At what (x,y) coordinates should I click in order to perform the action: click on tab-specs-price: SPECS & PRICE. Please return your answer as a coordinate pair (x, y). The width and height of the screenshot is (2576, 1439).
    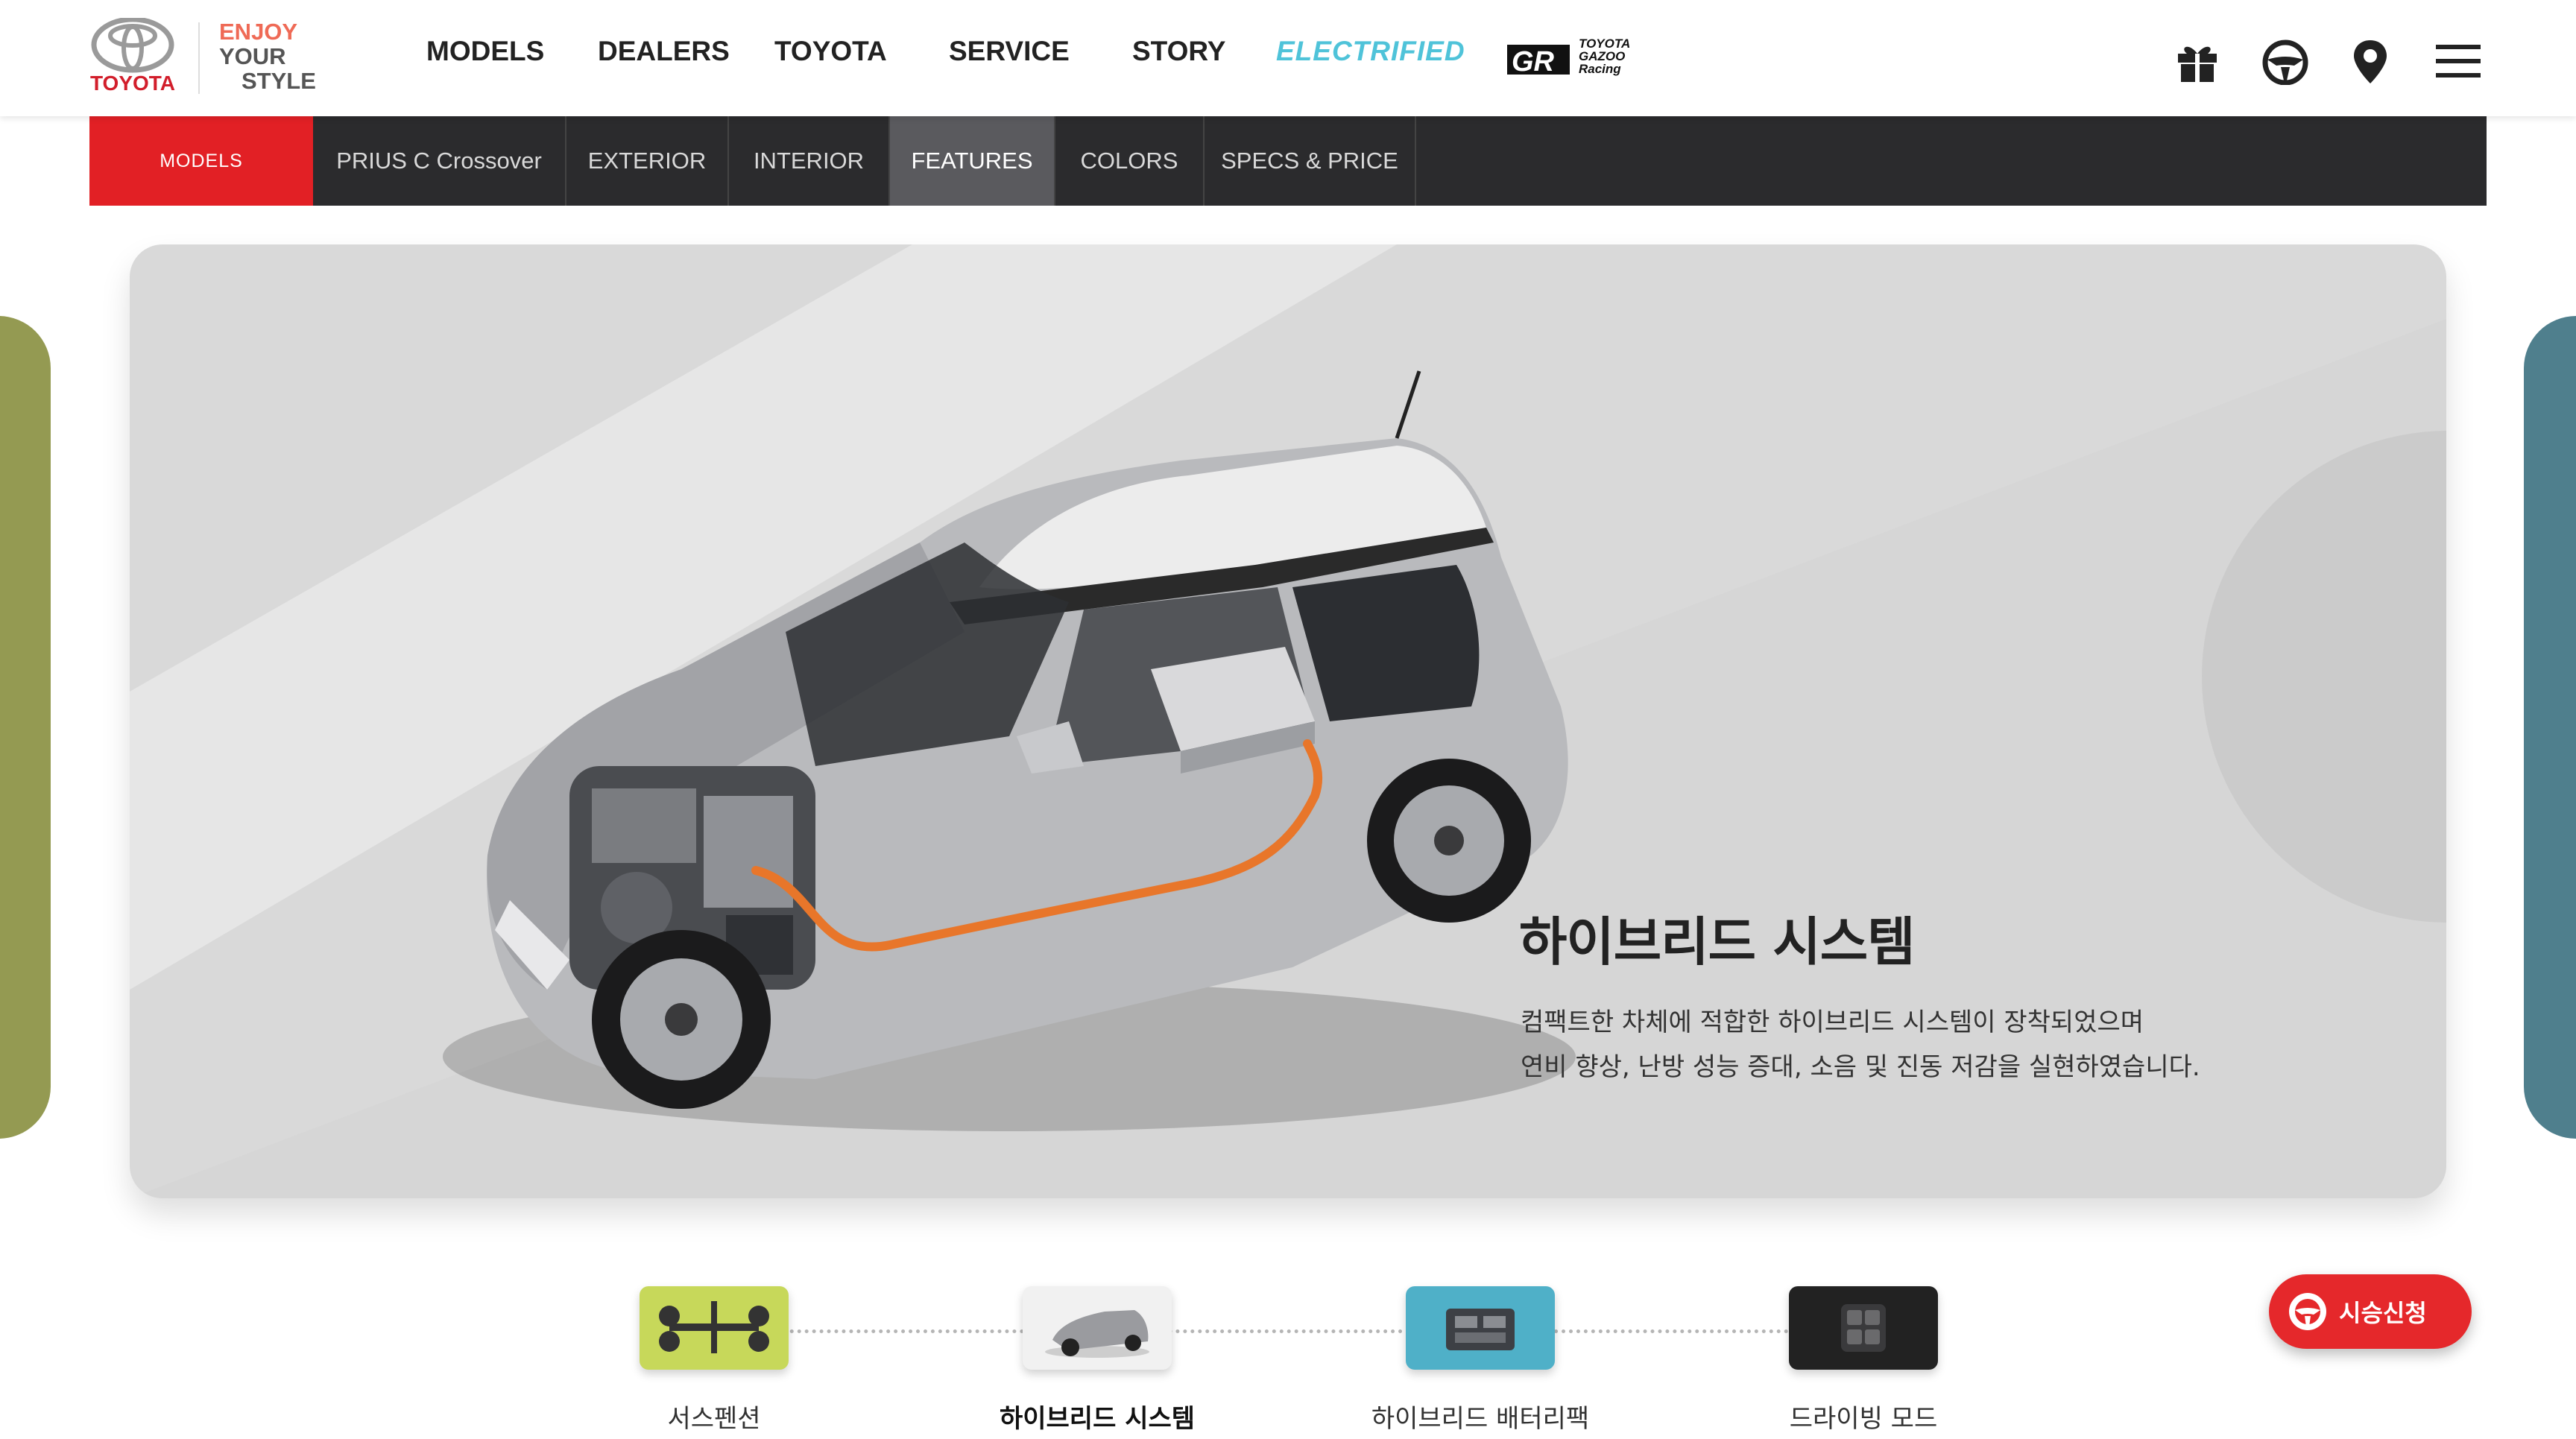
    Looking at the image, I should click on (1310, 161).